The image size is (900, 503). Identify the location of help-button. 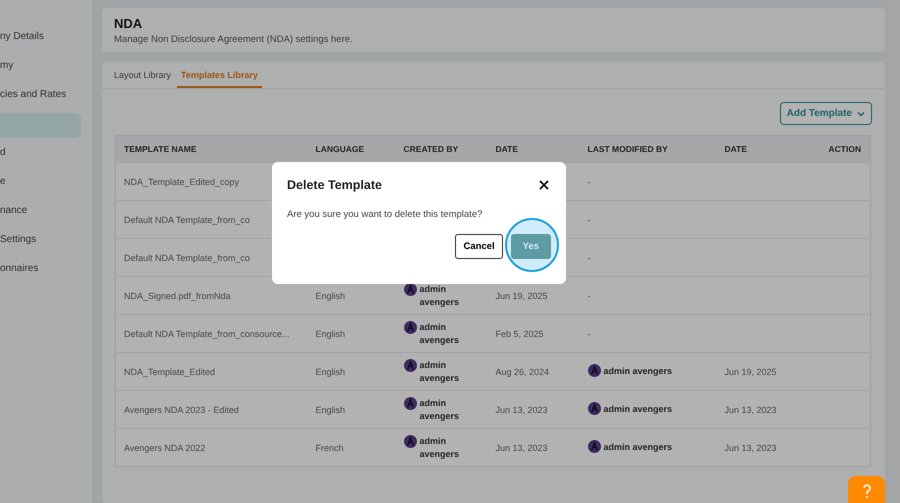
(866, 489).